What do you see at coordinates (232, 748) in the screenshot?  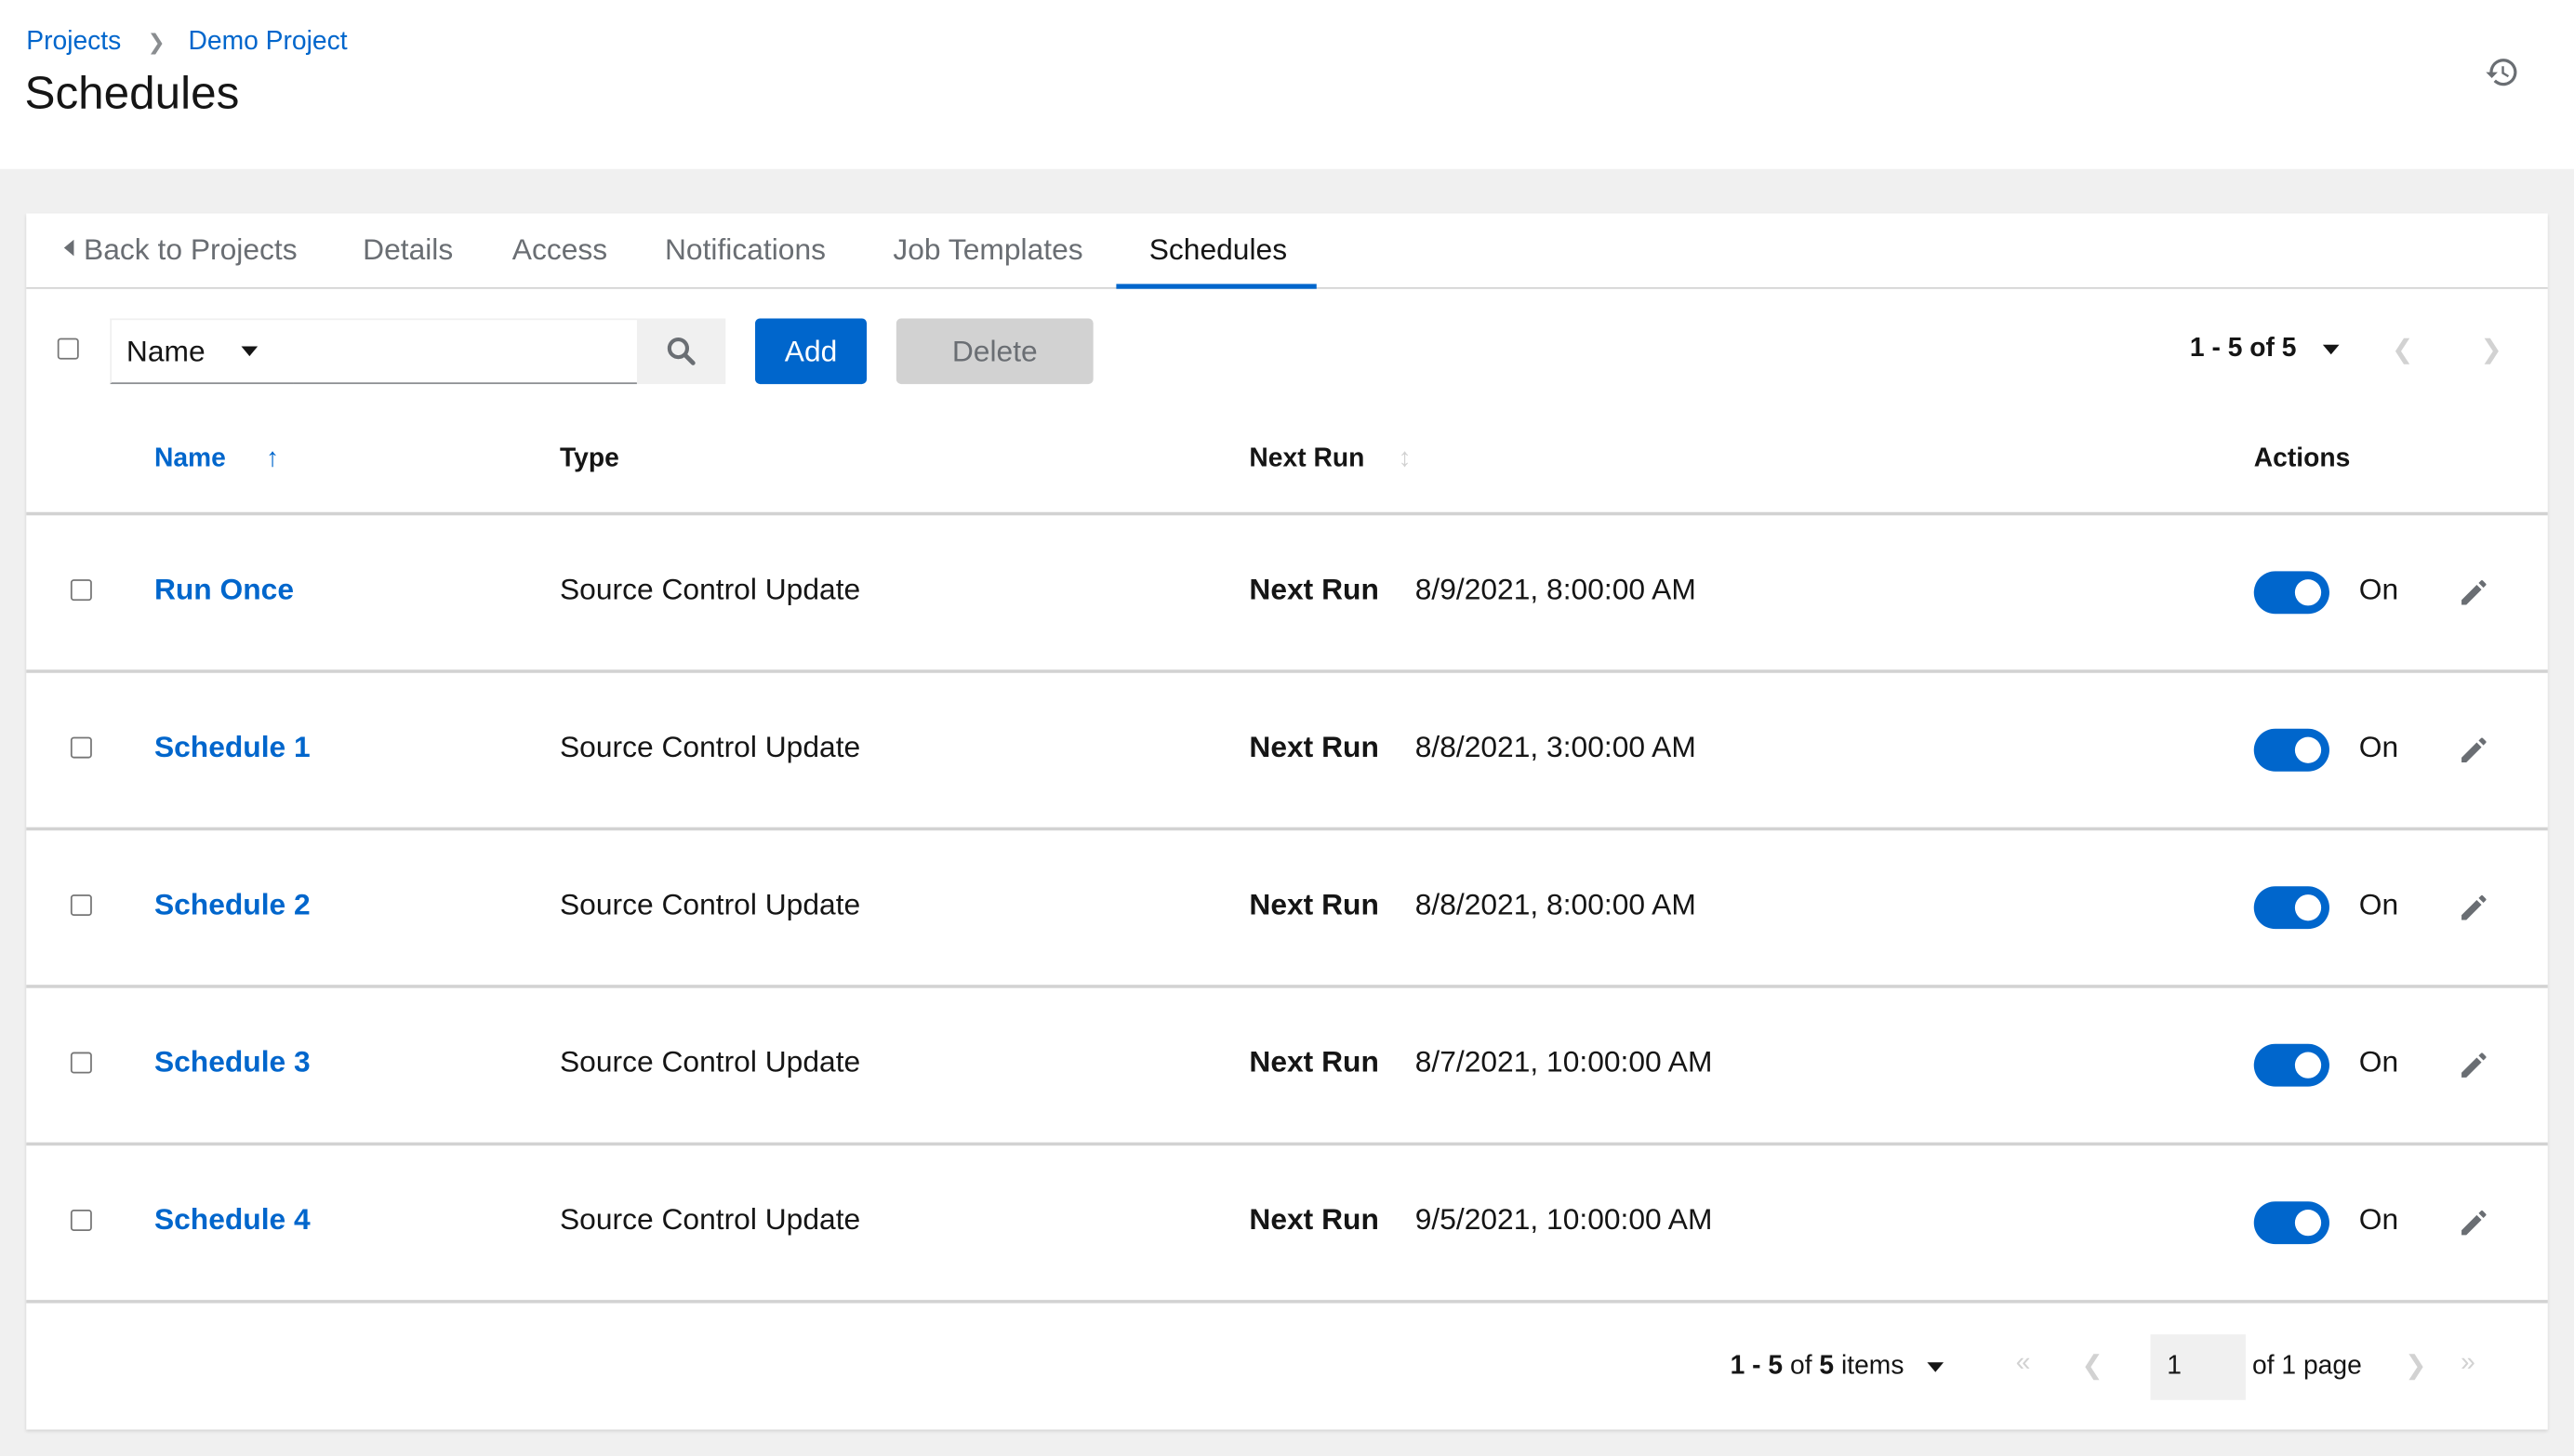 I see `schedule-name-link: Schedule 1` at bounding box center [232, 748].